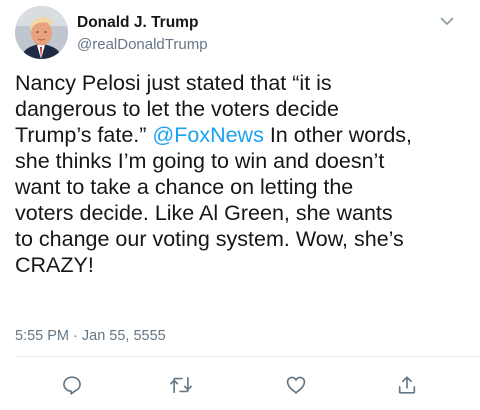  I want to click on tweet-line: Trump’s fate.” @FoxNews In other words,, so click(243, 135).